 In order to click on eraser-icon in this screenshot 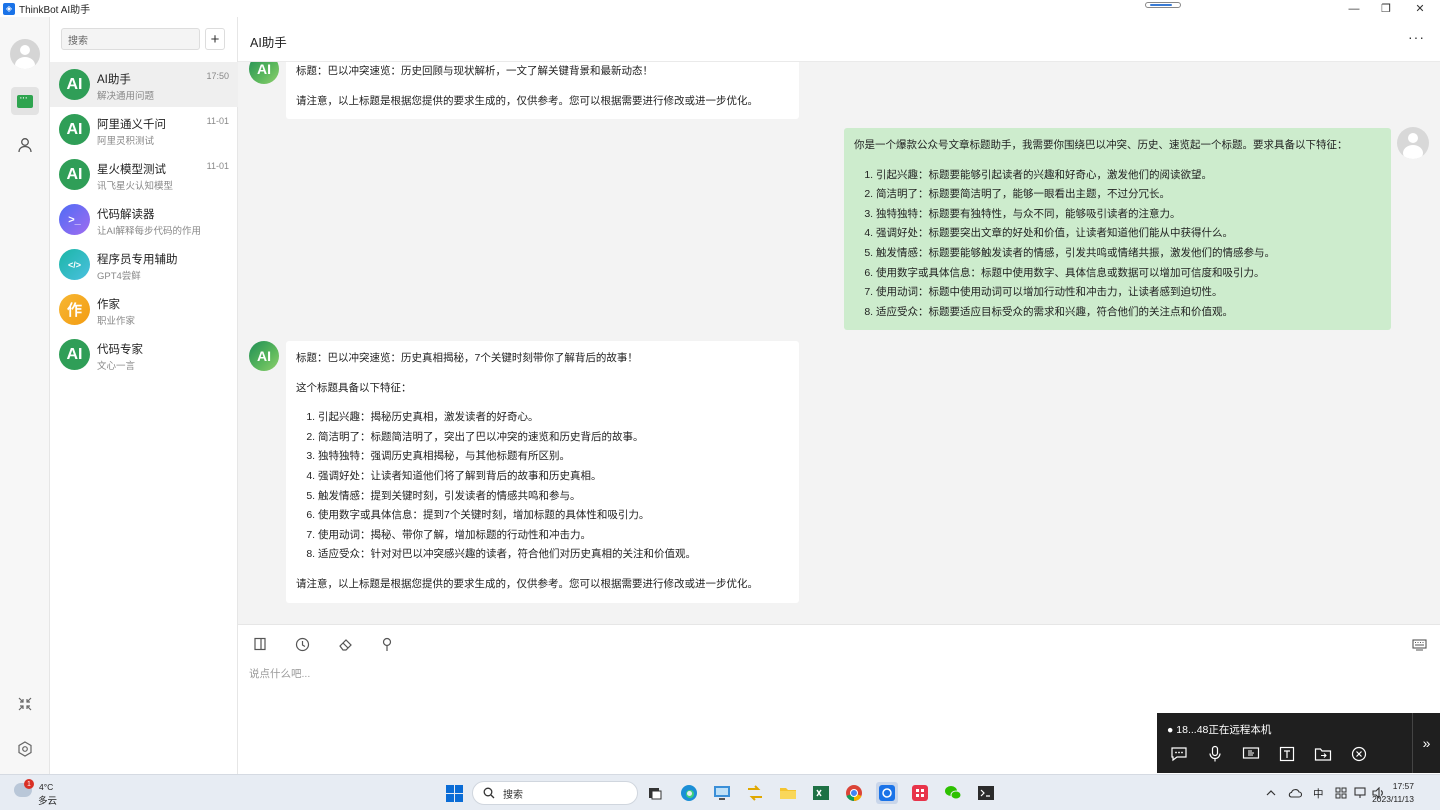, I will do `click(345, 644)`.